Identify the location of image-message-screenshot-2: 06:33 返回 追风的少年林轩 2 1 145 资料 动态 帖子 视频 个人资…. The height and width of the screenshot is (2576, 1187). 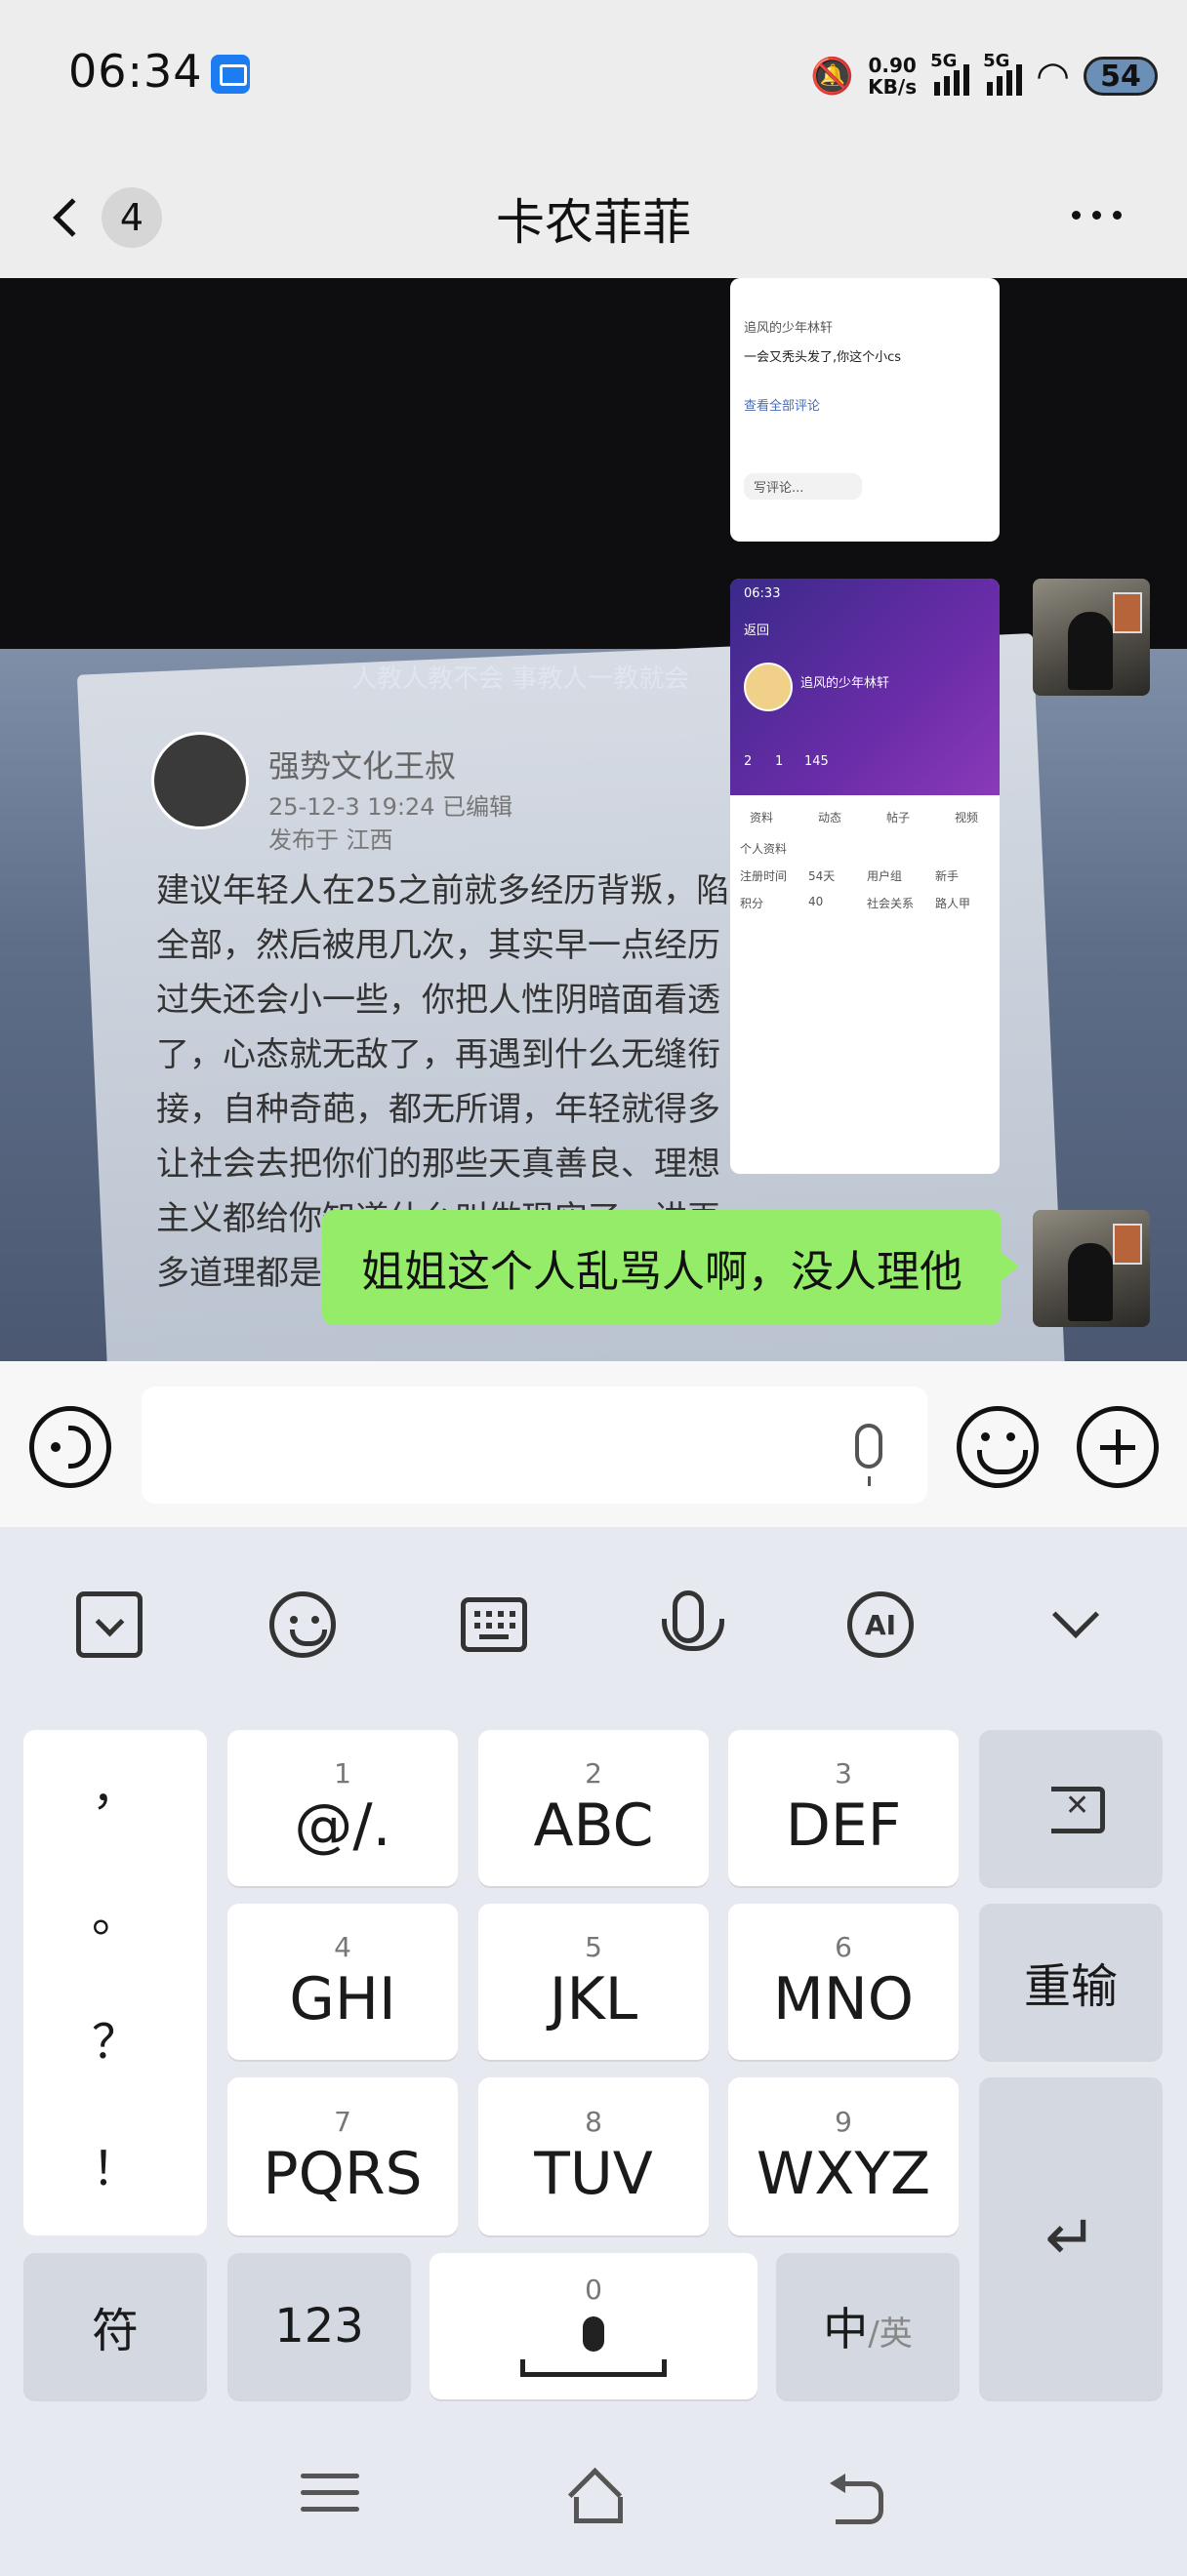
(865, 876).